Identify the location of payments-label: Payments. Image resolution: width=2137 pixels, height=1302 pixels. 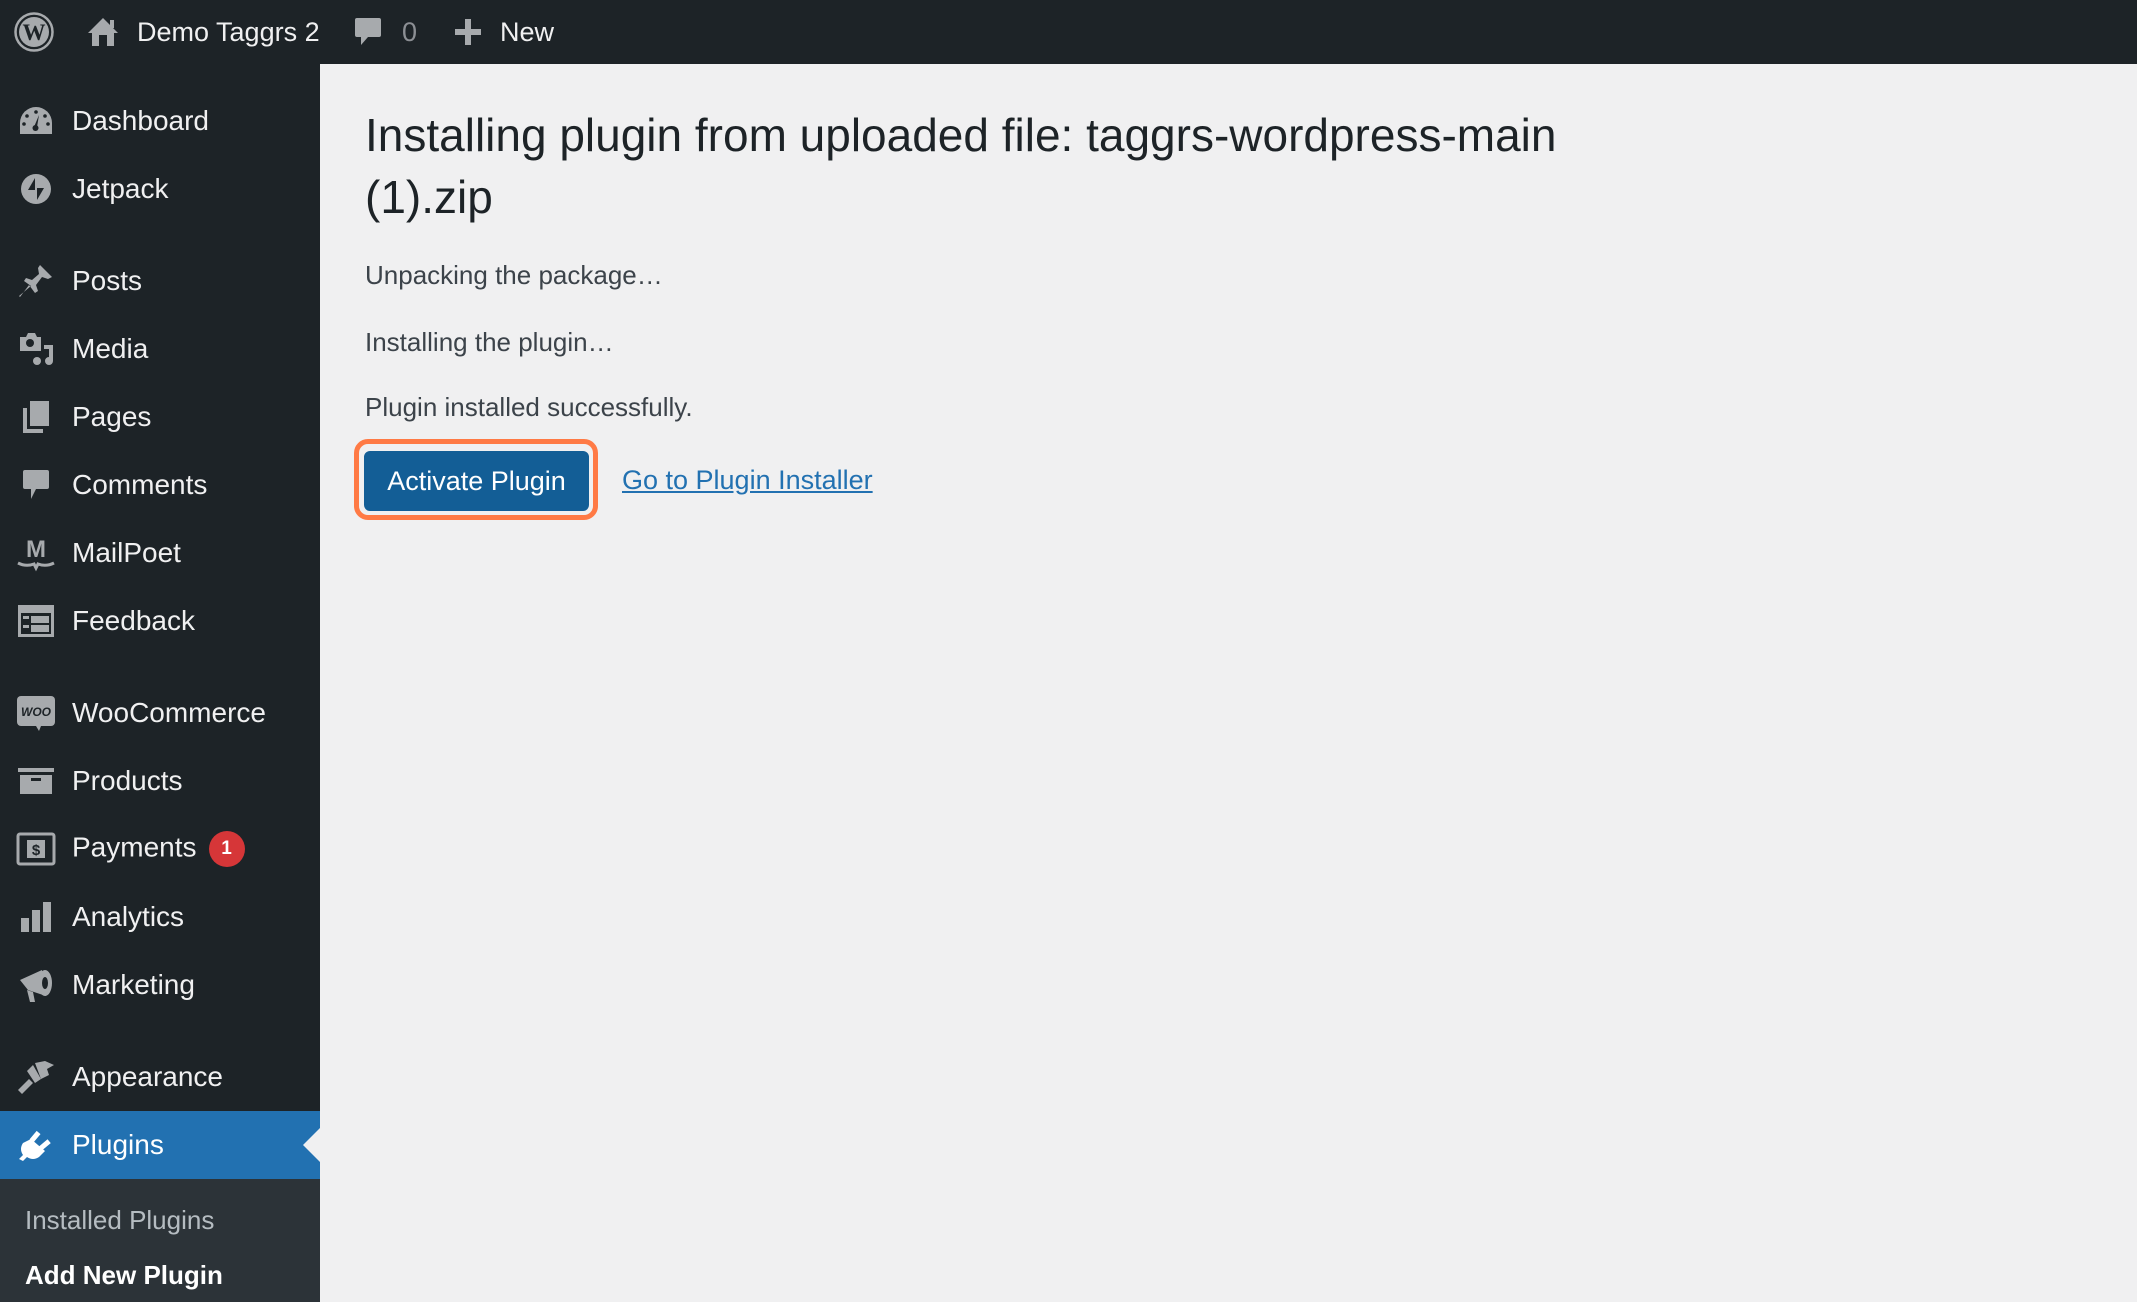
(134, 847).